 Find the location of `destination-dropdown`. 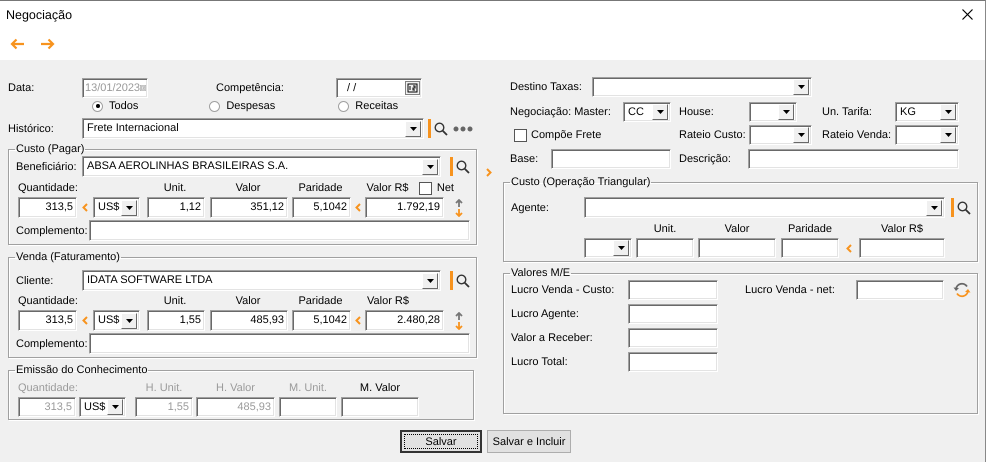

destination-dropdown is located at coordinates (702, 87).